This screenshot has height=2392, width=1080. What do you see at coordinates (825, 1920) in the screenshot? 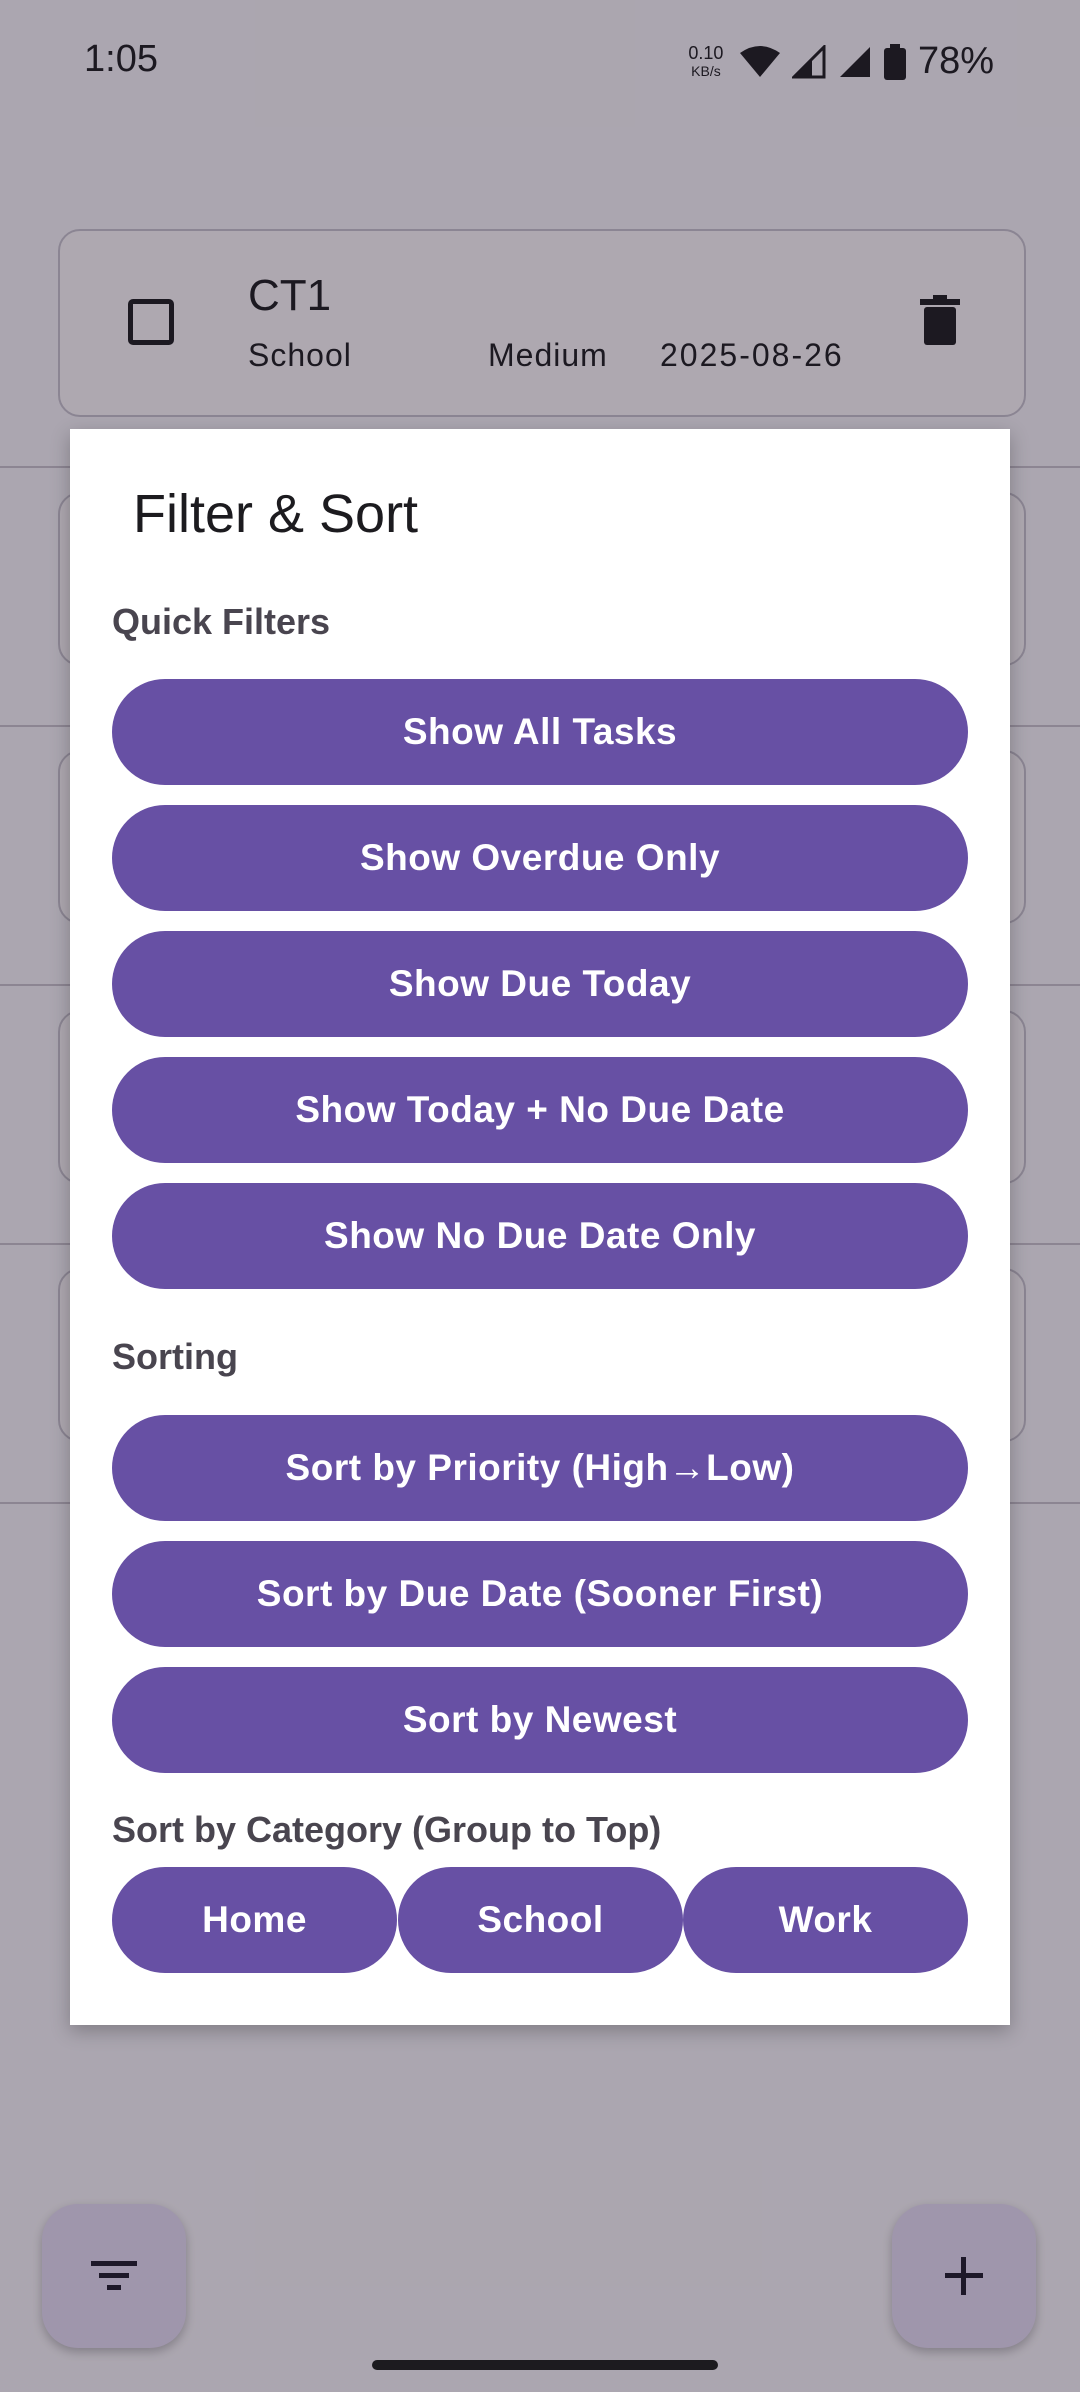
I see `category-work-button: Work` at bounding box center [825, 1920].